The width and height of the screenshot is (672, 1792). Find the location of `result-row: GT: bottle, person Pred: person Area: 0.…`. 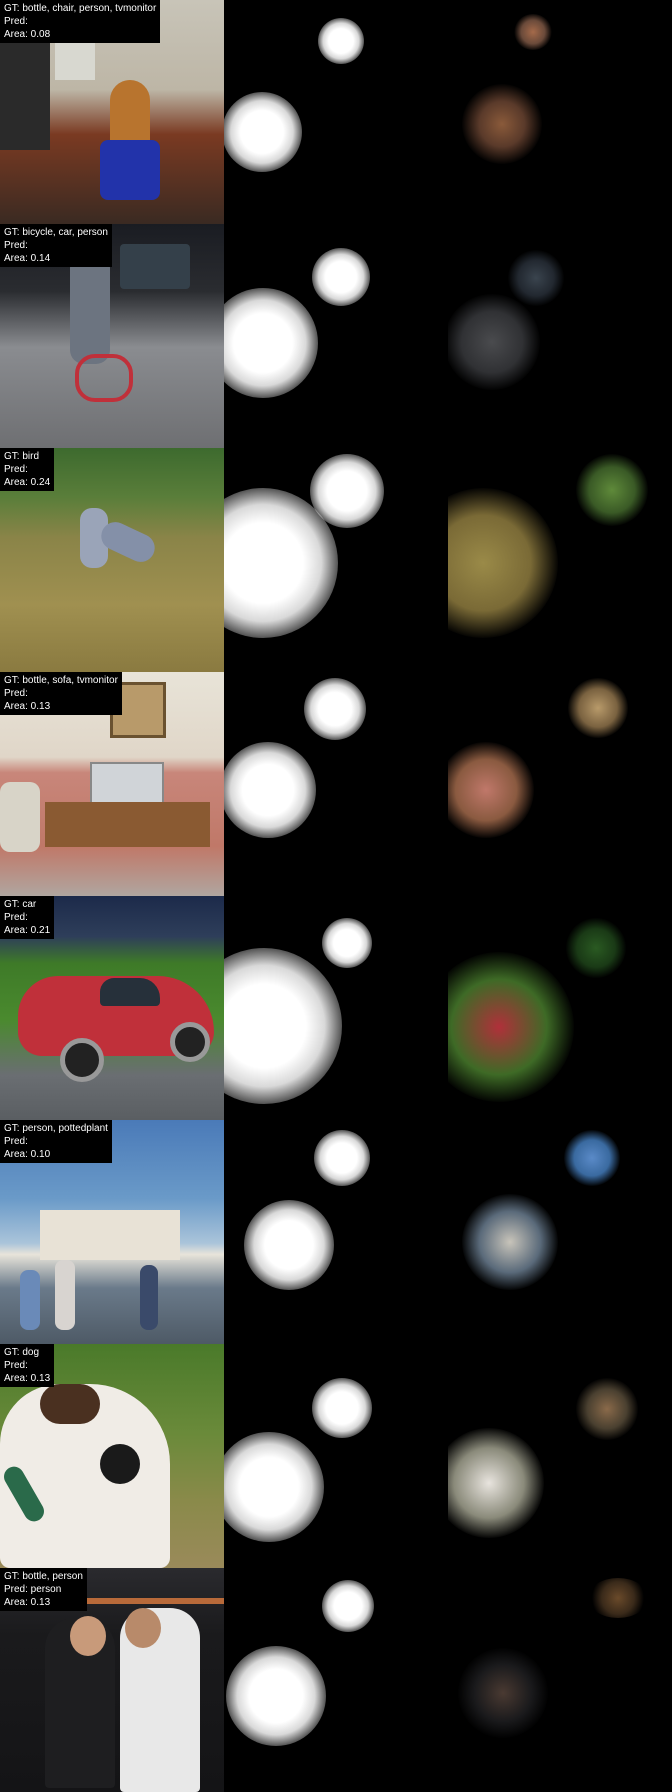

result-row: GT: bottle, person Pred: person Area: 0.… is located at coordinates (336, 1680).